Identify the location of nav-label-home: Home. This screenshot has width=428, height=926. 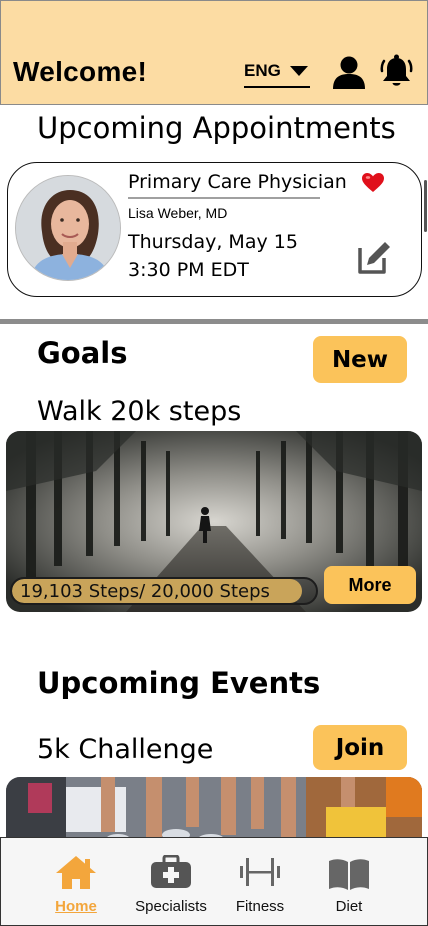
(76, 906).